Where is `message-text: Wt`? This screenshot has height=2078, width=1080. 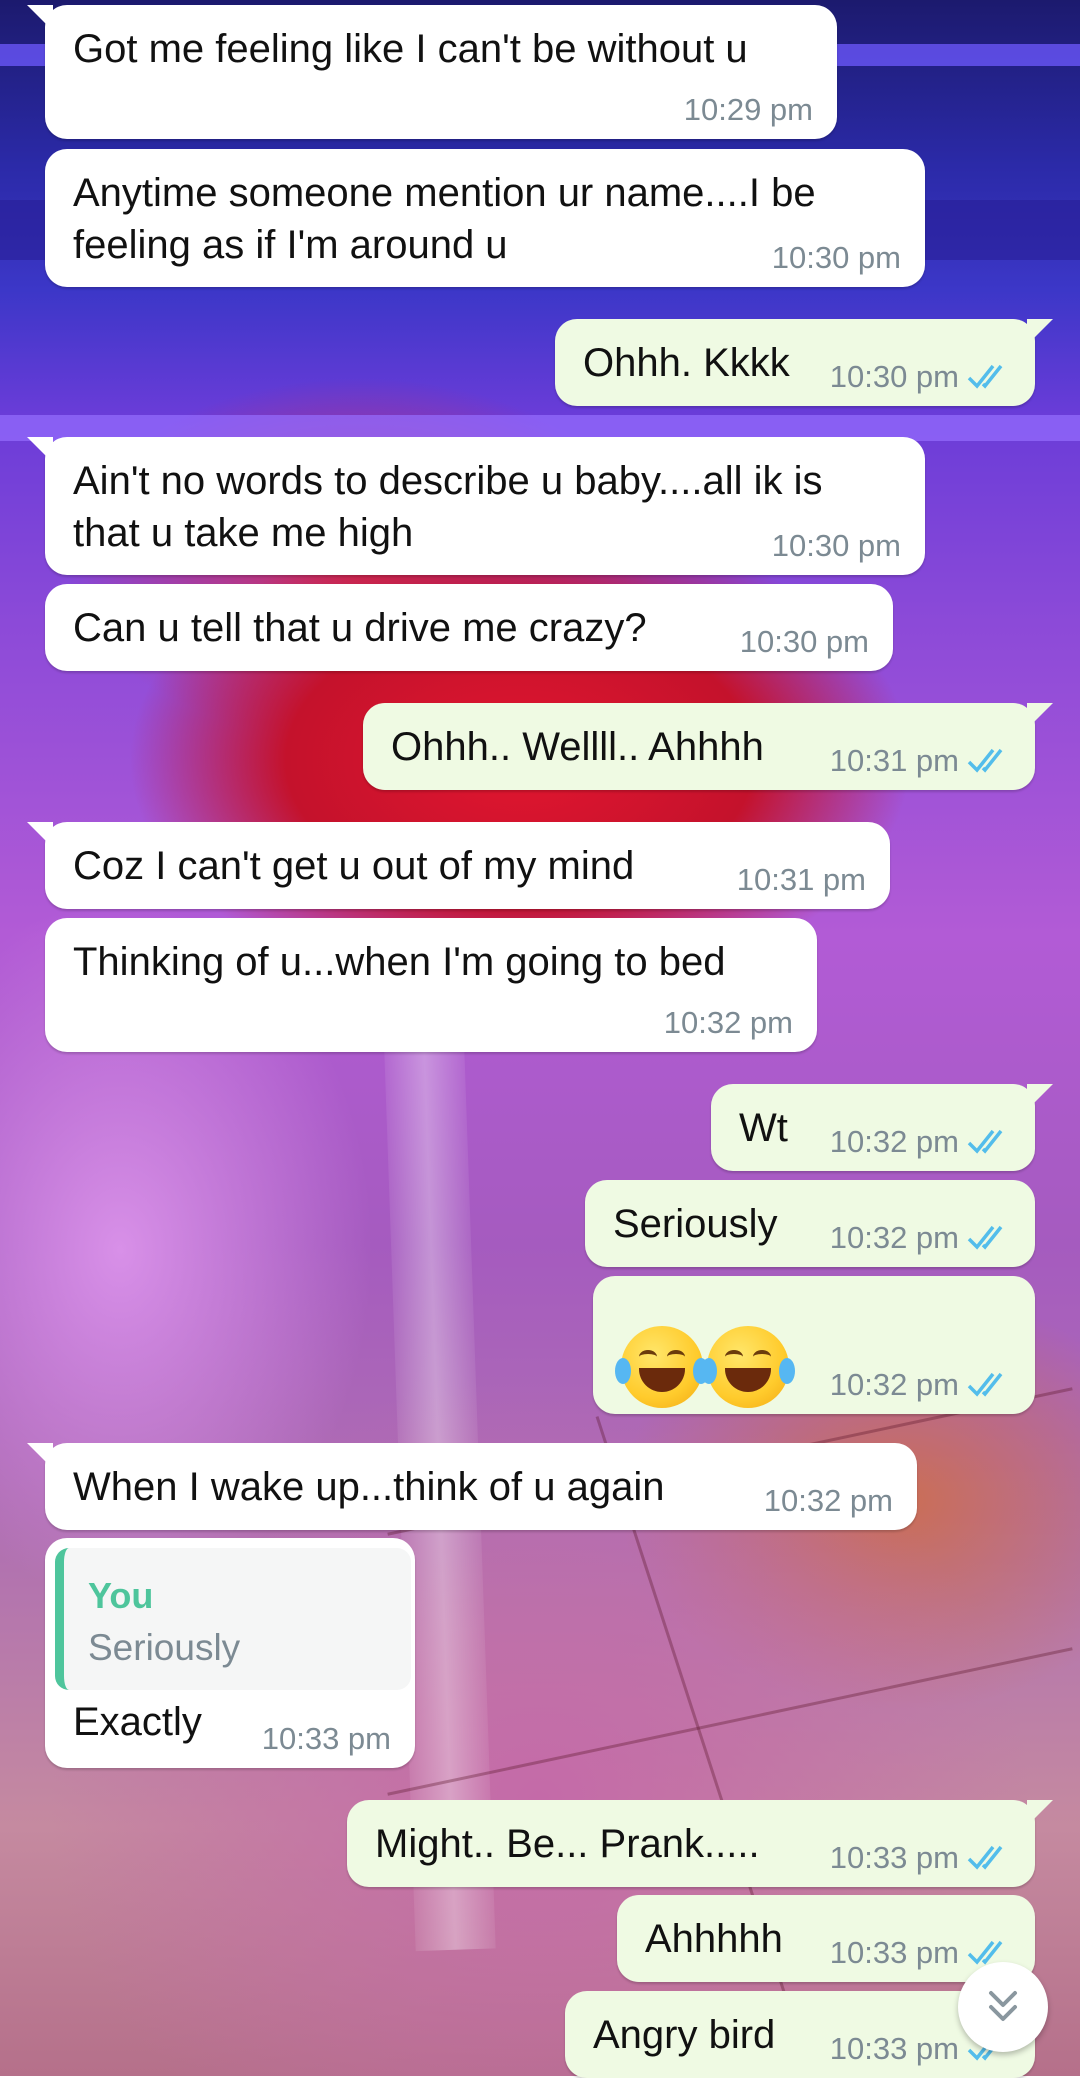
message-text: Wt is located at coordinates (763, 1128).